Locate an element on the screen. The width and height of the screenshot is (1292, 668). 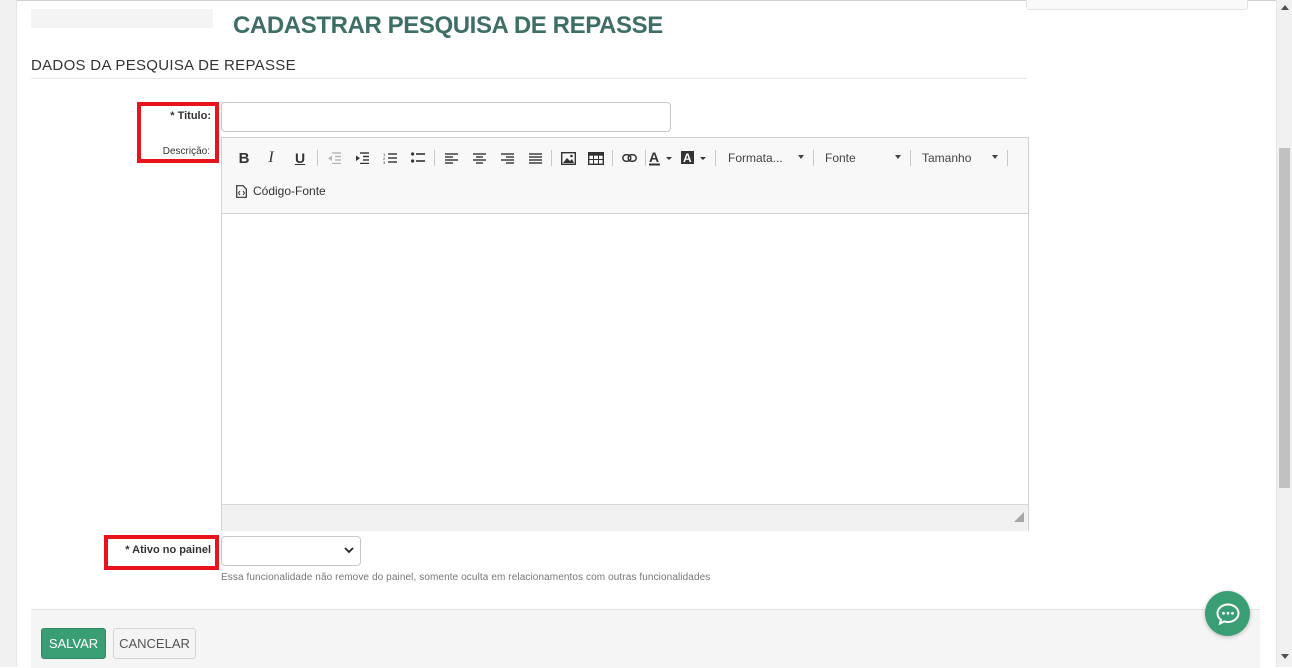
size-dropdown: Tamanho is located at coordinates (961, 158).